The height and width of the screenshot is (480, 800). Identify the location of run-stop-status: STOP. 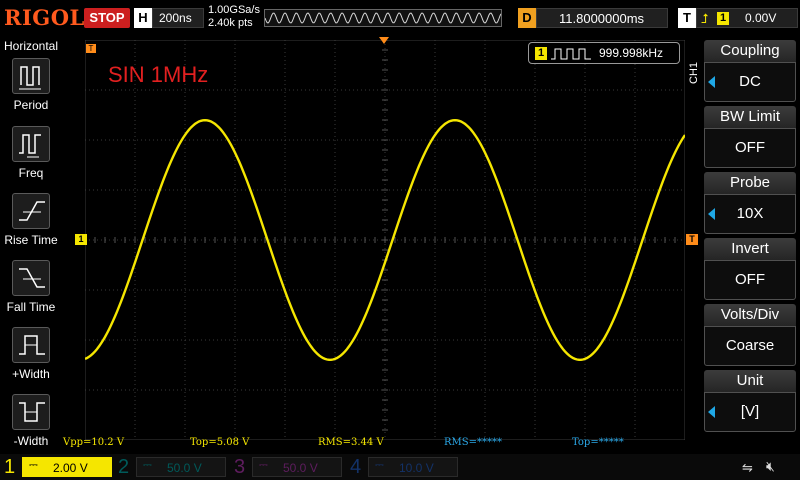
(107, 18).